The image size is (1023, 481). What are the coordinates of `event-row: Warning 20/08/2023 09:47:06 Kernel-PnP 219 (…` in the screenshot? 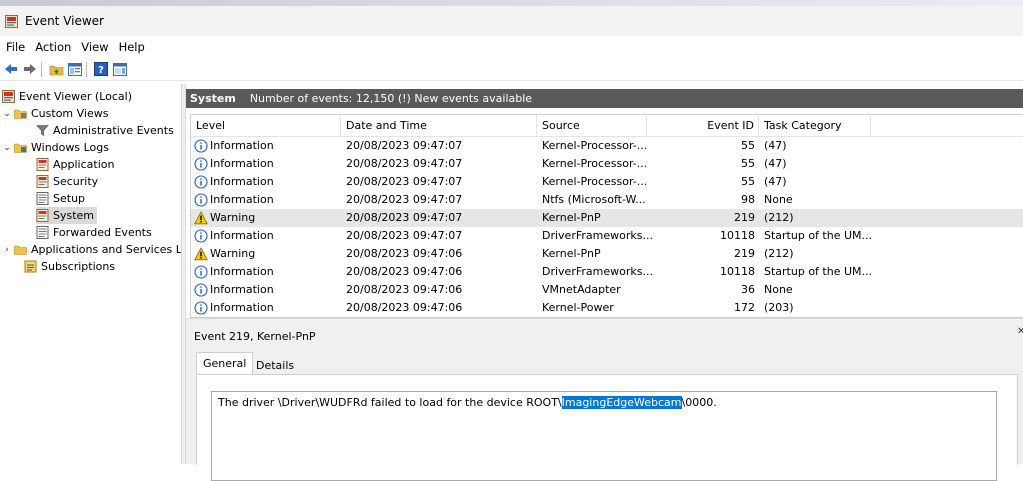 It's located at (607, 254).